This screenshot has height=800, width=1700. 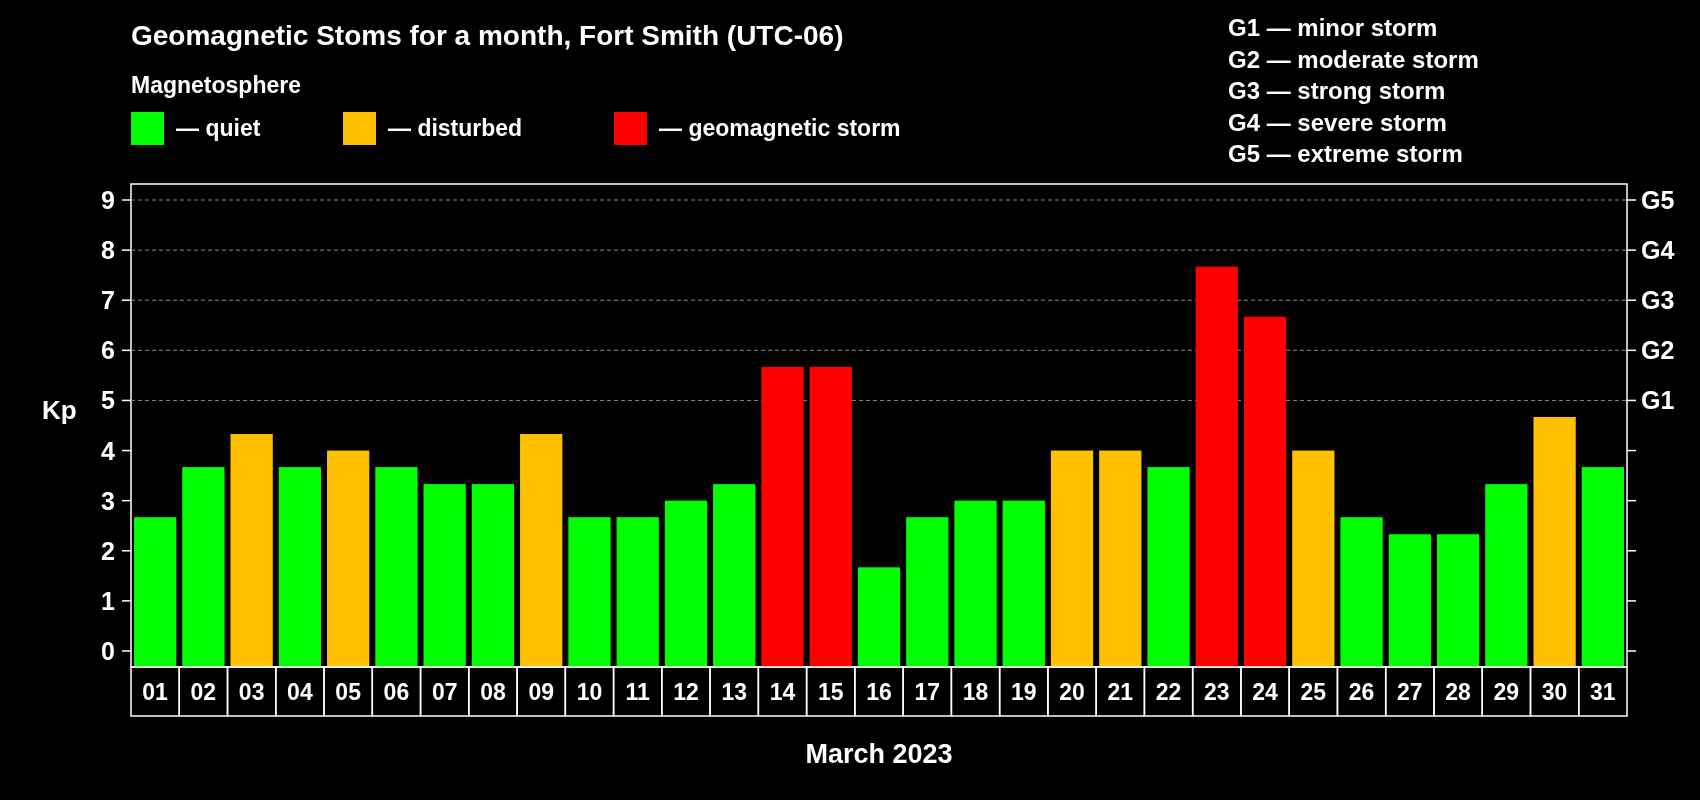 What do you see at coordinates (108, 450) in the screenshot?
I see `y-tick-label: 4` at bounding box center [108, 450].